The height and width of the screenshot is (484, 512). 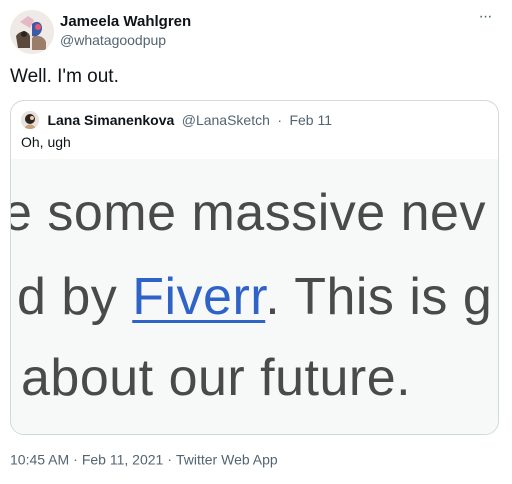 I want to click on author-avatar-image, so click(x=32, y=32).